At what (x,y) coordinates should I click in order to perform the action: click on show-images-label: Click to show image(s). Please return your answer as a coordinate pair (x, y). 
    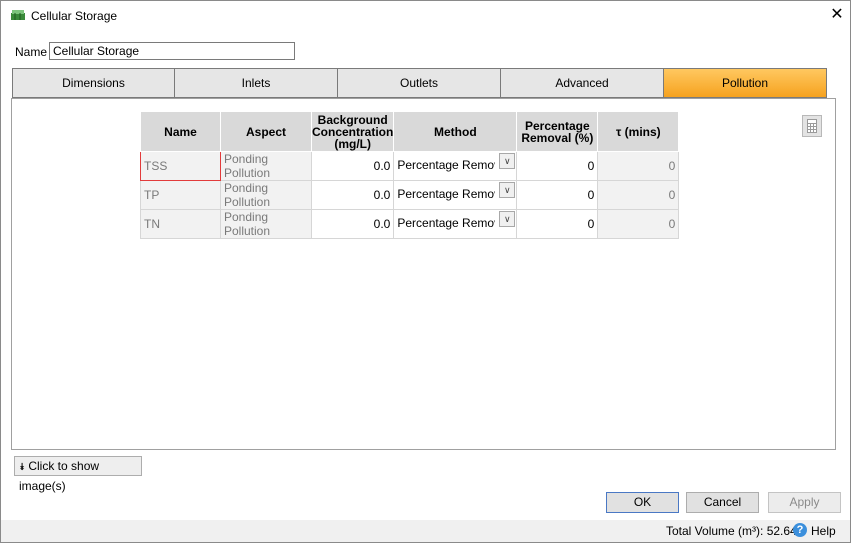
    Looking at the image, I should click on (59, 476).